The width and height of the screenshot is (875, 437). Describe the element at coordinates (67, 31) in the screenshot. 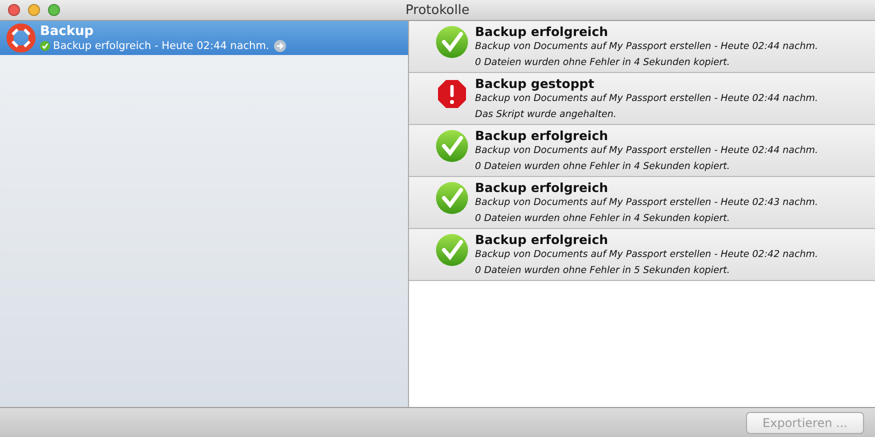

I see `item-title: Backup` at that location.